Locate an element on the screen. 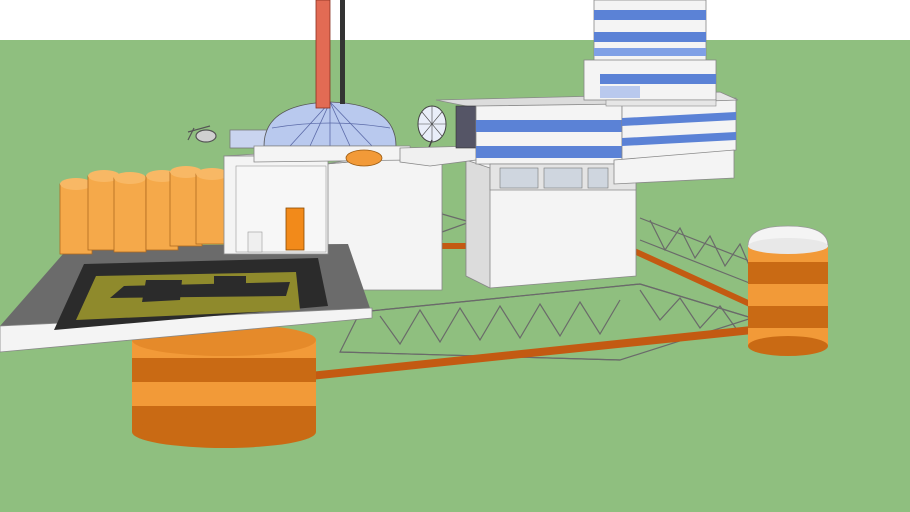 The width and height of the screenshot is (910, 512). storage-silos is located at coordinates (144, 210).